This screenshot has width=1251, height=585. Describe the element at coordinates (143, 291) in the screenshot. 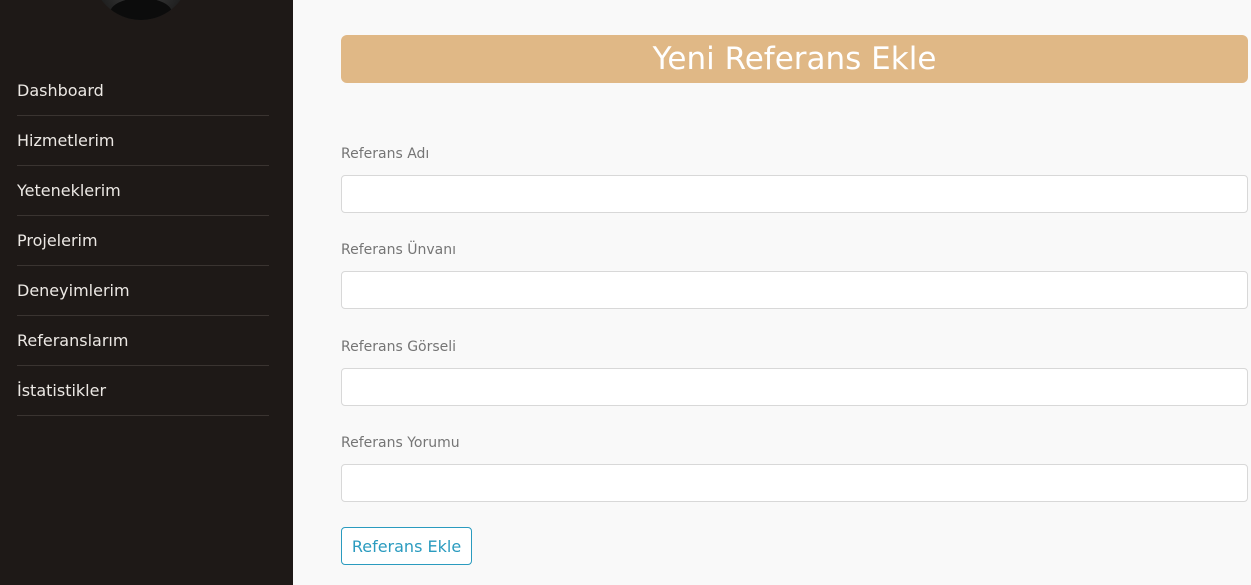

I see `sidebar-item-deneyimlerim: Deneyimlerim` at that location.